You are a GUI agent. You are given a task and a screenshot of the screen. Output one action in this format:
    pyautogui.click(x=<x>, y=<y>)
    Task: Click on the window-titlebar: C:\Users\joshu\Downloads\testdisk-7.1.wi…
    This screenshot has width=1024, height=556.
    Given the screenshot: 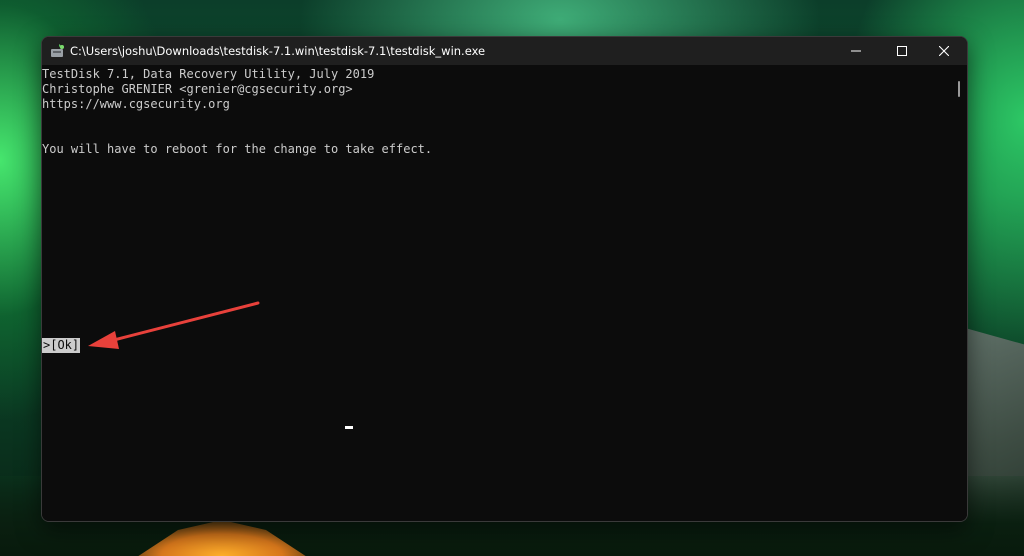 What is the action you would take?
    pyautogui.click(x=504, y=51)
    